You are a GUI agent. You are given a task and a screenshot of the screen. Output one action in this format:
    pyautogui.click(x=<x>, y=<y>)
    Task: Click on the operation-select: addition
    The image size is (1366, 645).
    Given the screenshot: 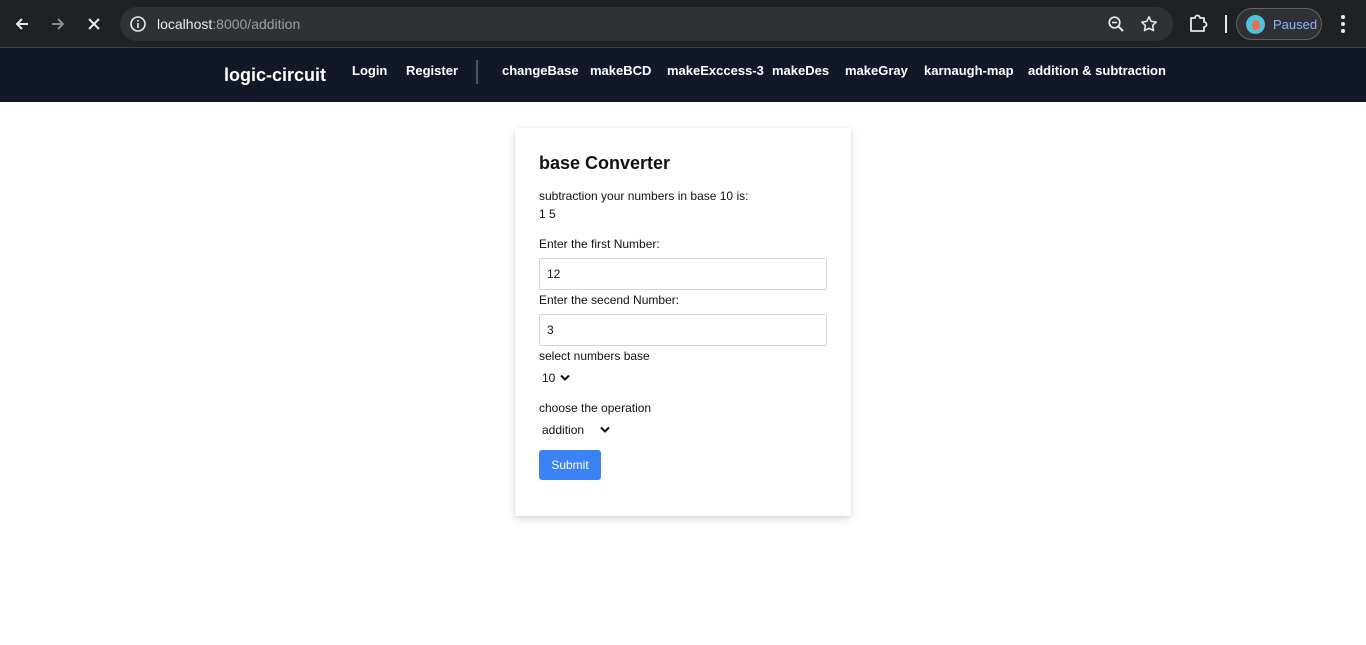 What is the action you would take?
    pyautogui.click(x=576, y=430)
    